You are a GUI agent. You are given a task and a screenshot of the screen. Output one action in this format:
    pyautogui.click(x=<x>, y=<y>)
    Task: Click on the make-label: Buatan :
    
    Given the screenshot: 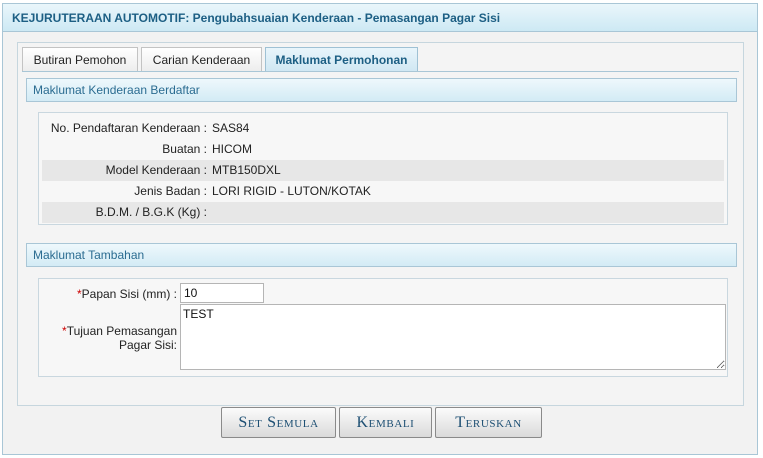 What is the action you would take?
    pyautogui.click(x=184, y=149)
    